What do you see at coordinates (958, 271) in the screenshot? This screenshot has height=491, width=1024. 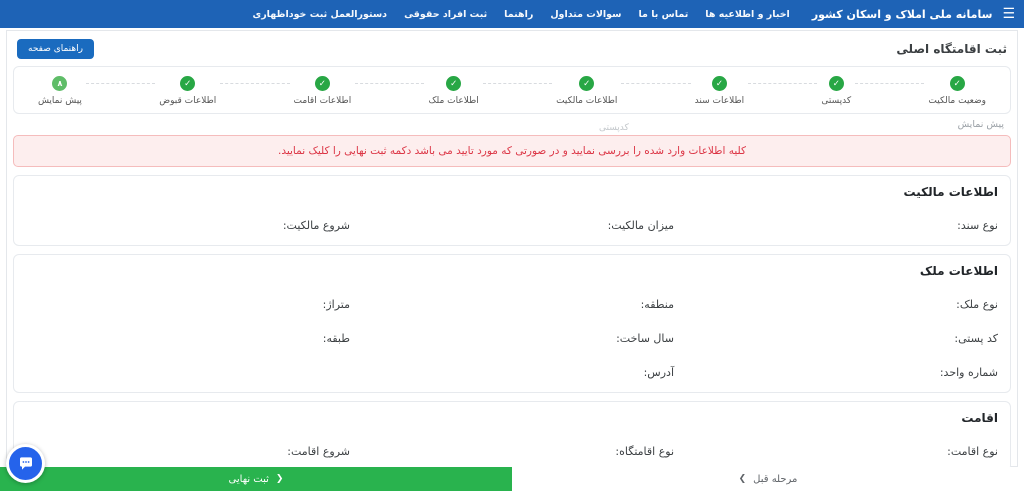 I see `section-title: اطلاعات ملک` at bounding box center [958, 271].